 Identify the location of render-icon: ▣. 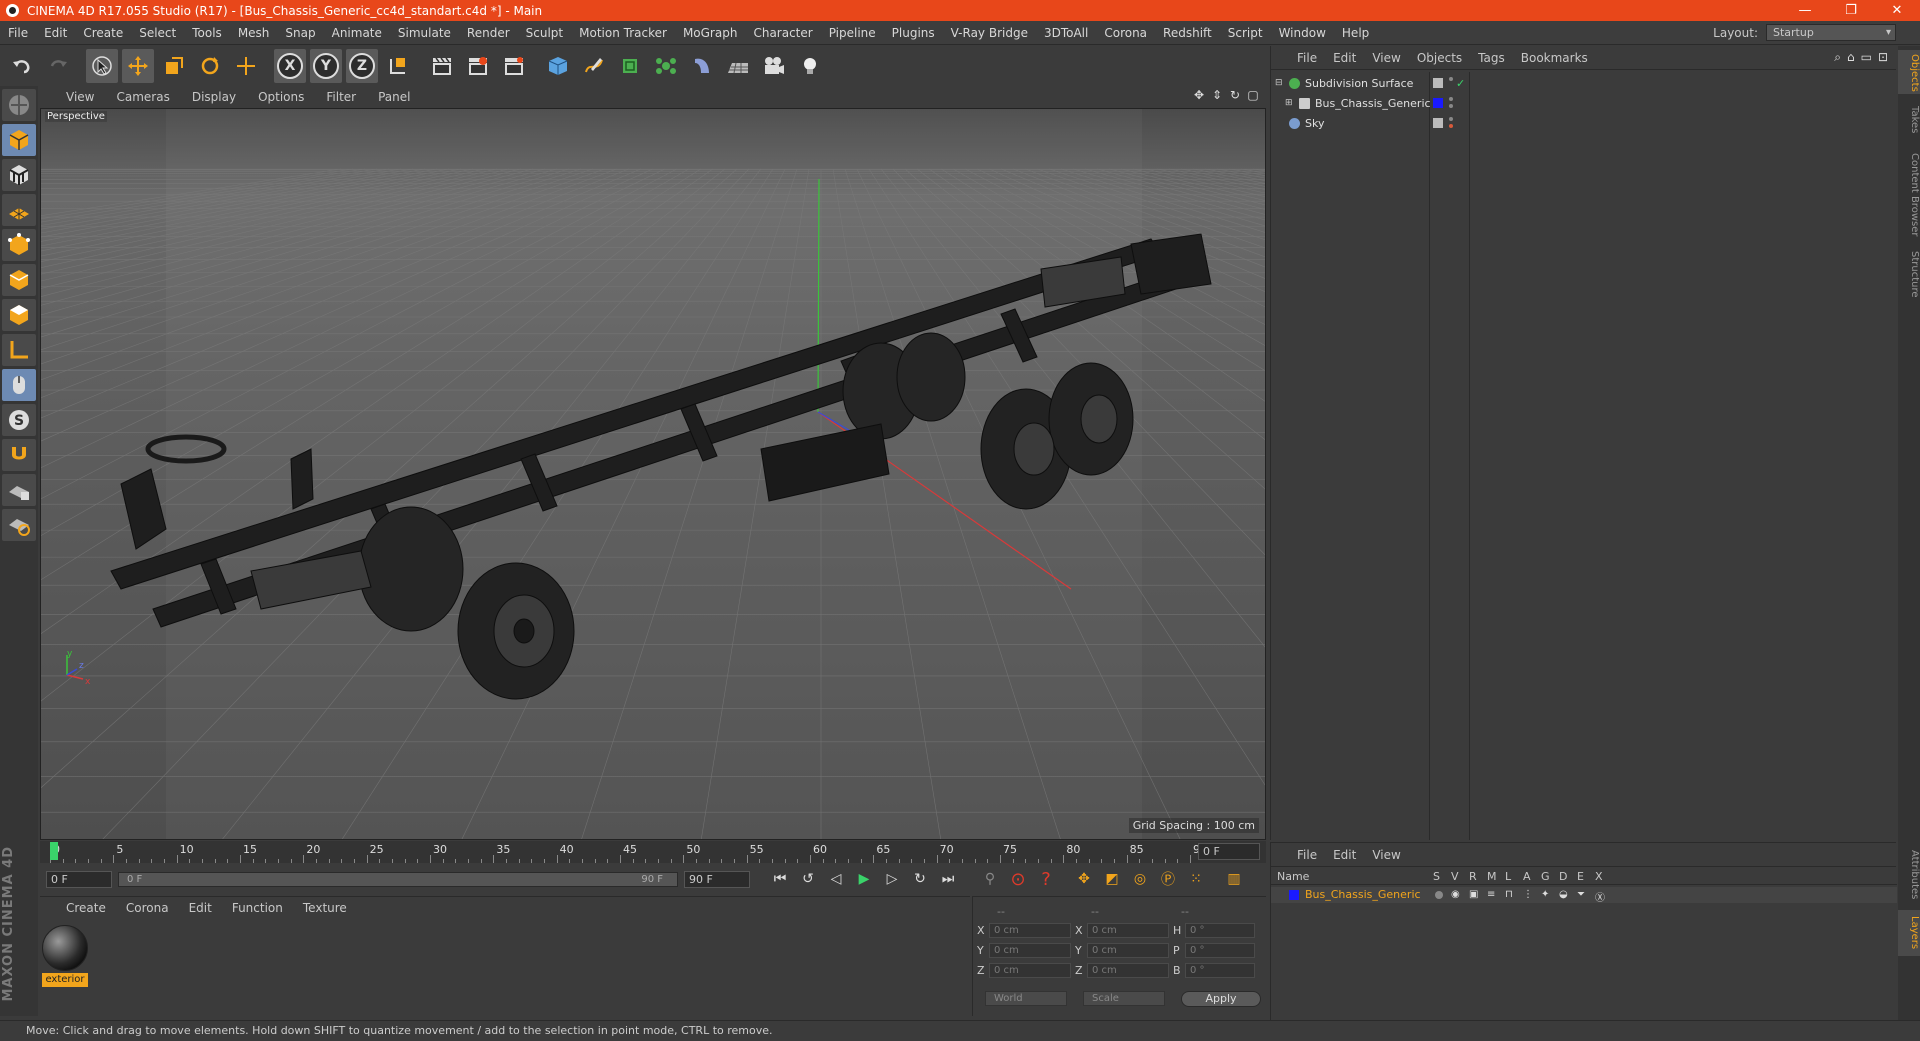
(1473, 894).